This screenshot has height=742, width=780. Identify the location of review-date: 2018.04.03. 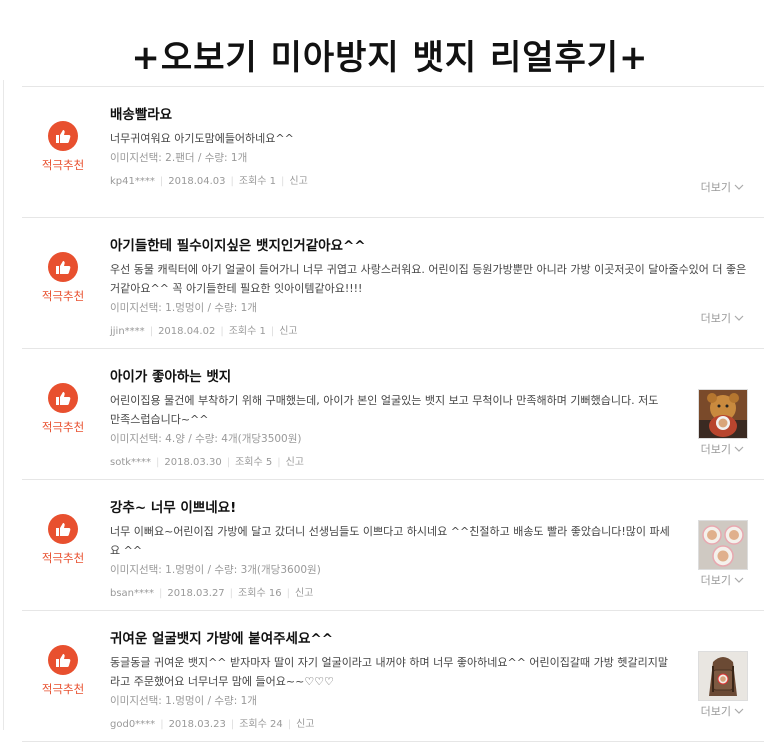
(197, 181).